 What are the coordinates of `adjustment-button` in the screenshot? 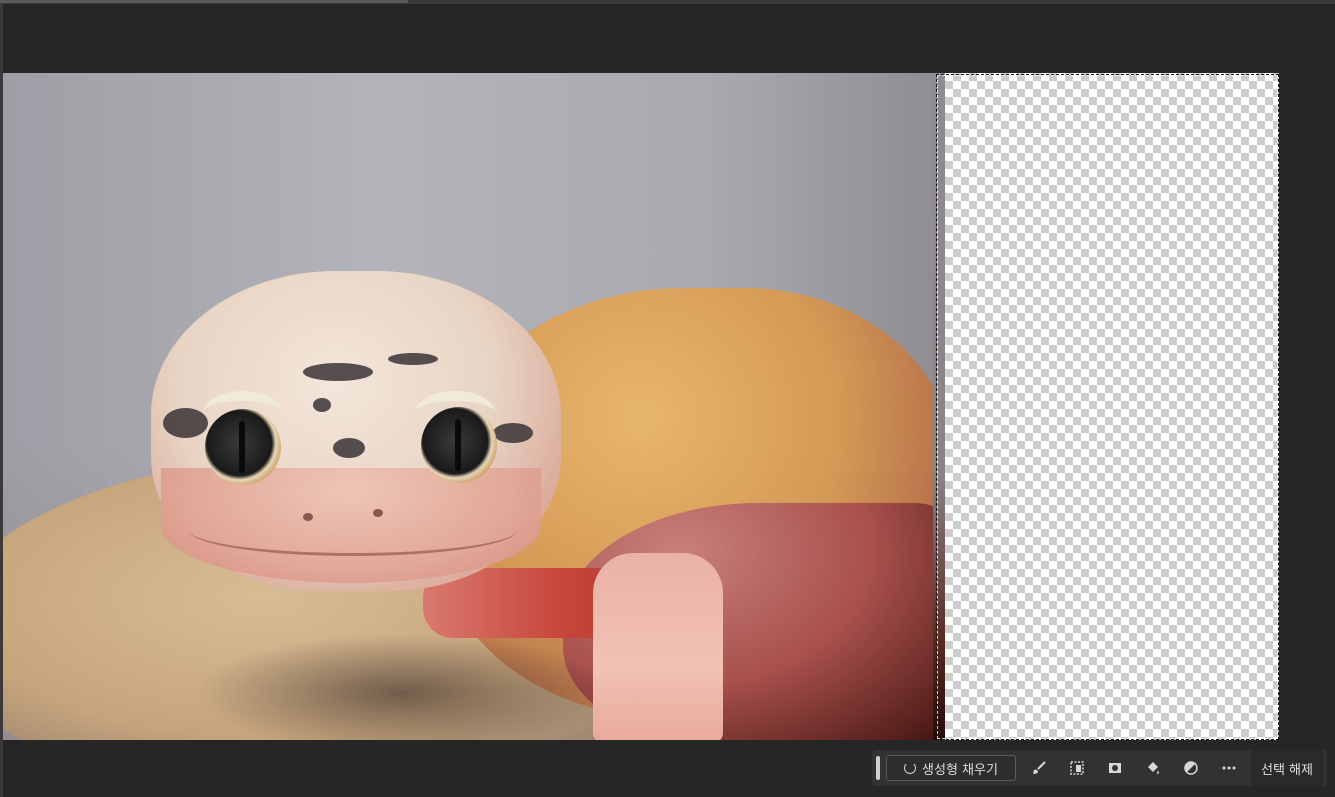 It's located at (1191, 768).